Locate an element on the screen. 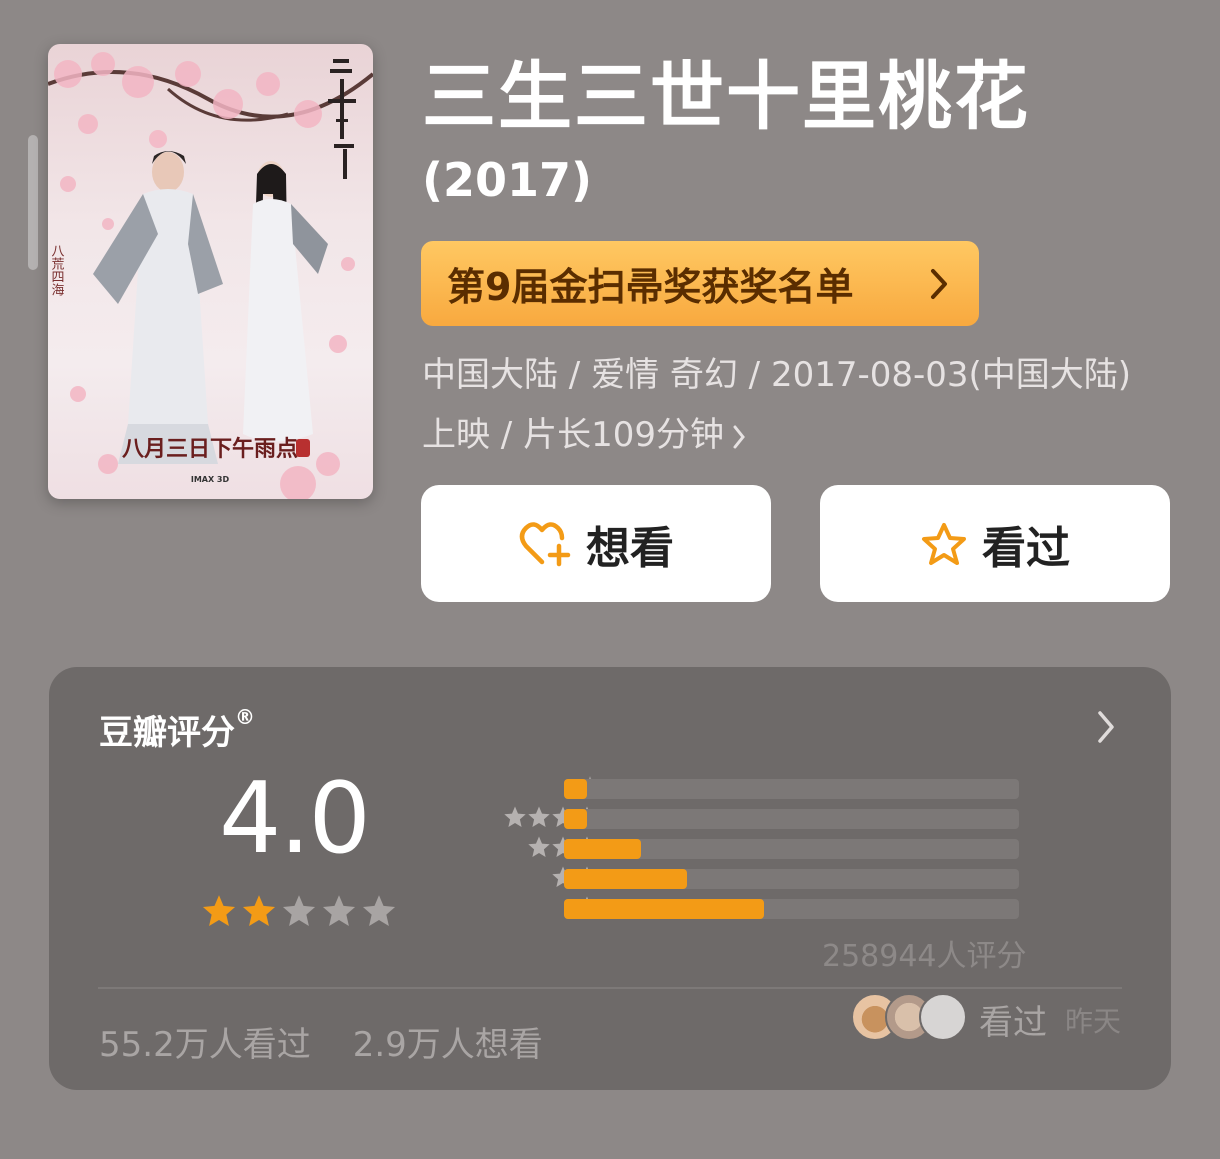 The image size is (1220, 1159). movie-title: 三生三世十里桃花 is located at coordinates (726, 97).